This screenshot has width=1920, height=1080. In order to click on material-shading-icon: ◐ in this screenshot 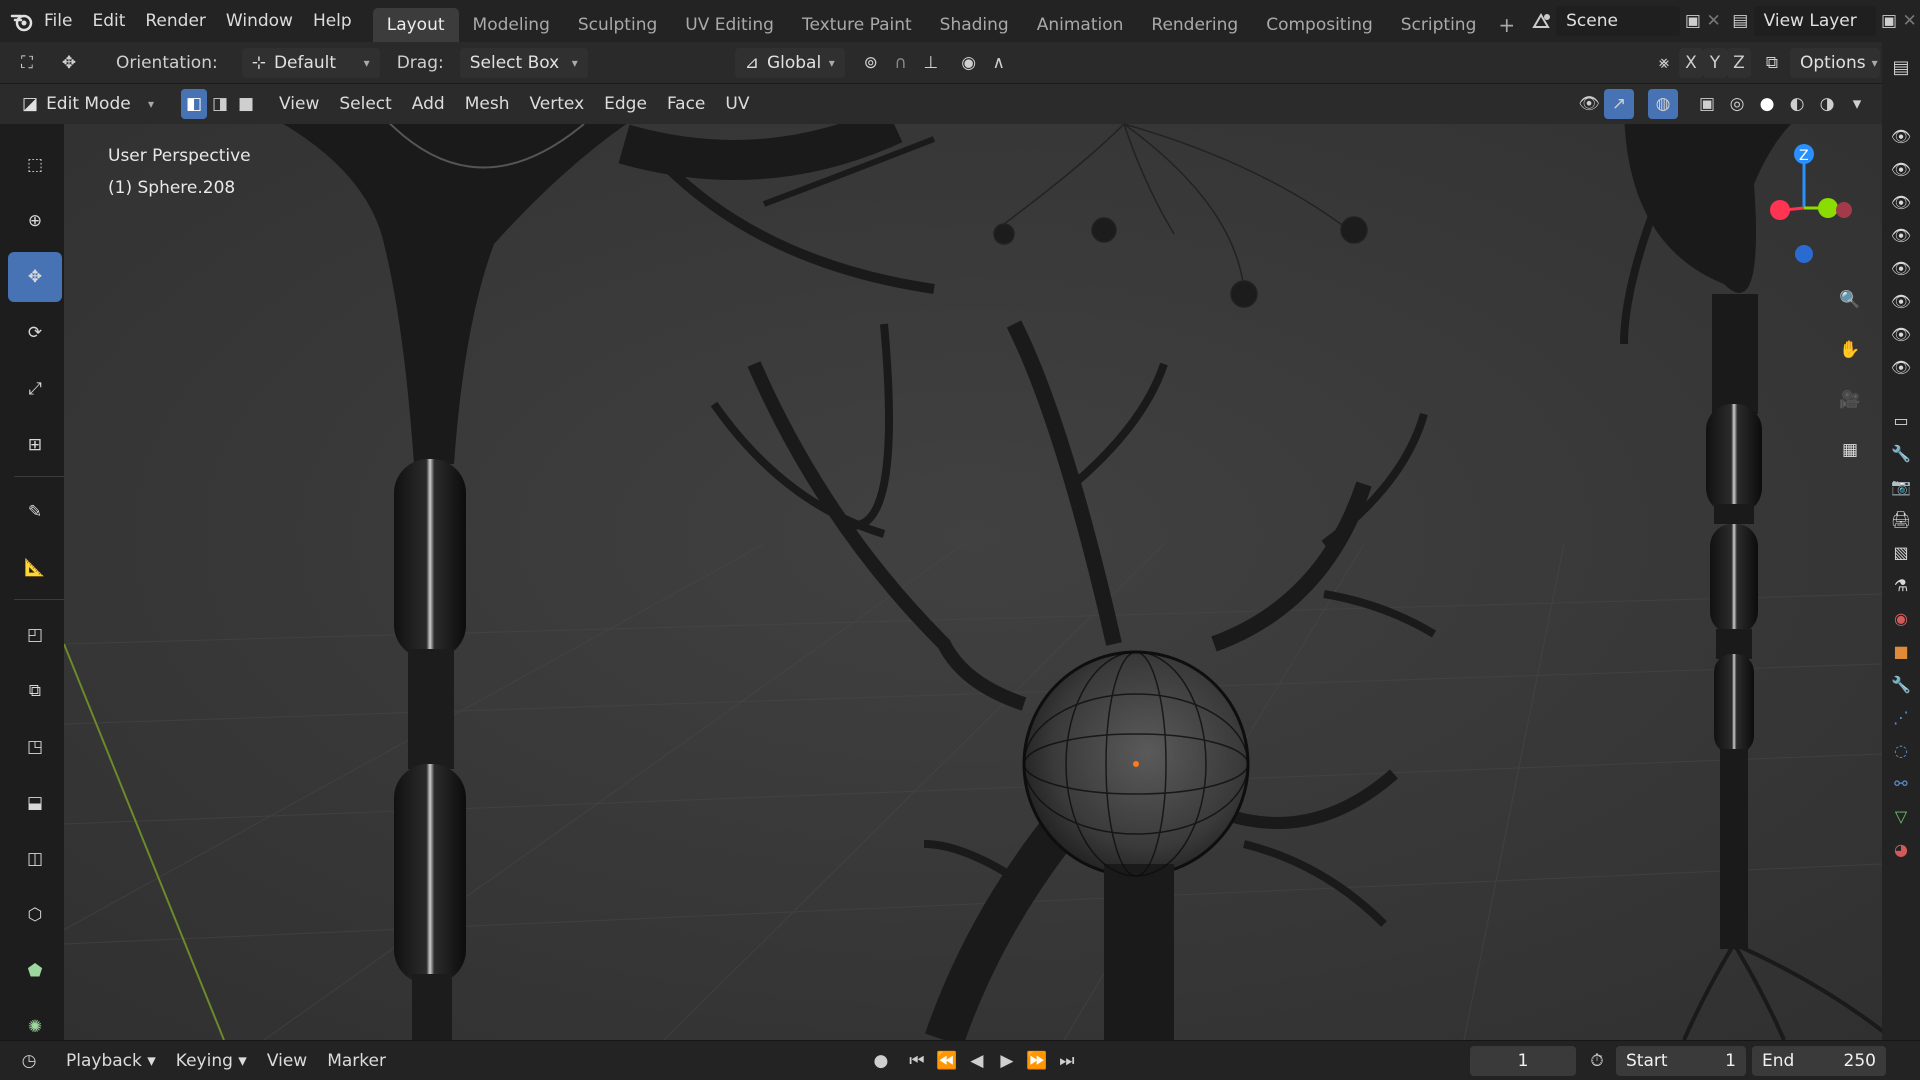, I will do `click(1797, 104)`.